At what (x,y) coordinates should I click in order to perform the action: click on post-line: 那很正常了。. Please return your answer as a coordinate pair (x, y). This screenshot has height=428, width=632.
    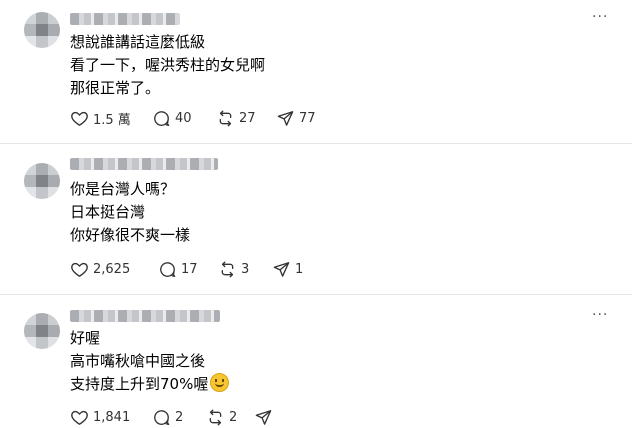
    Looking at the image, I should click on (115, 88).